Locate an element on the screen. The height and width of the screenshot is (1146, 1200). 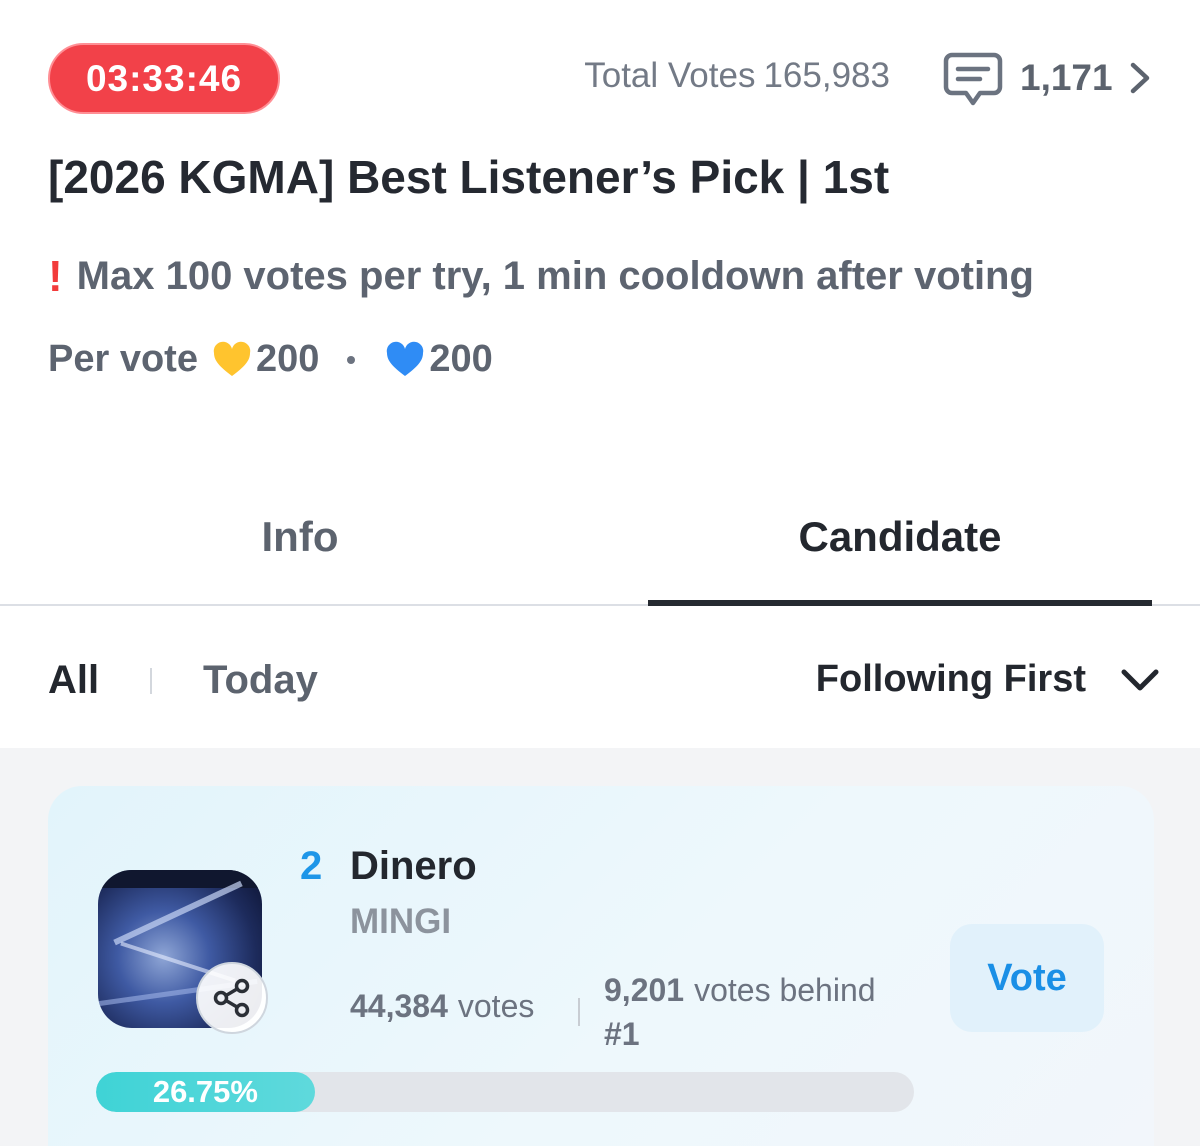
progress-percent: 26.75% is located at coordinates (205, 1091).